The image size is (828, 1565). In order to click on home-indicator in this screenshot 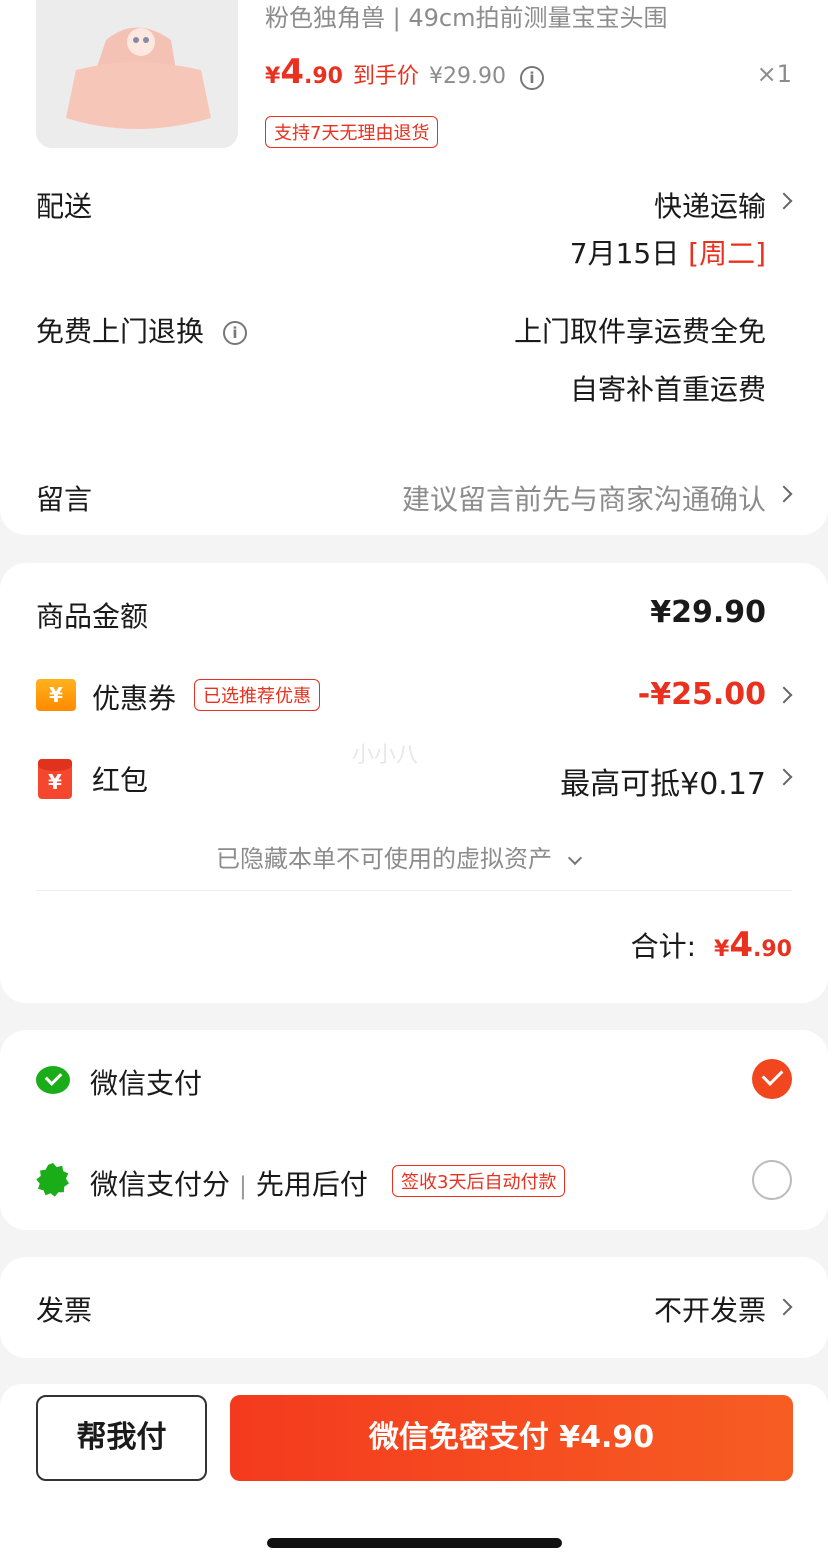, I will do `click(414, 1543)`.